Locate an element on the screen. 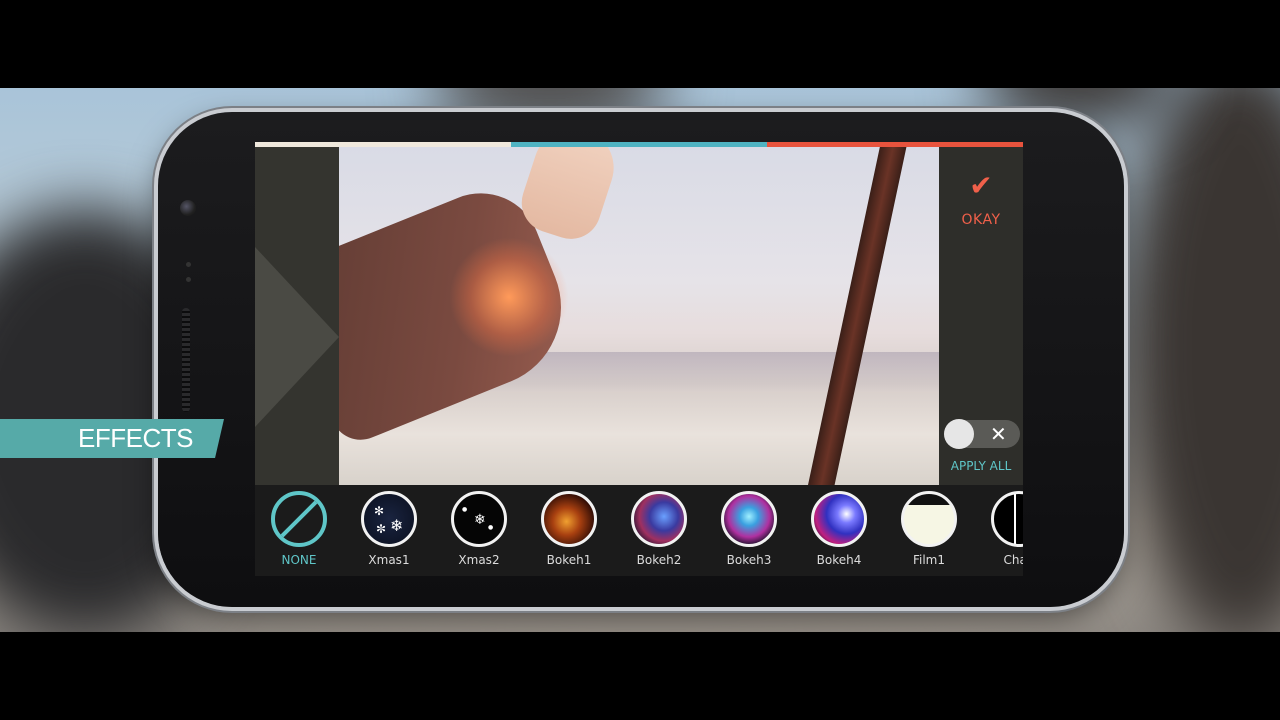  effect-bokeh3: Bokeh3 is located at coordinates (749, 529).